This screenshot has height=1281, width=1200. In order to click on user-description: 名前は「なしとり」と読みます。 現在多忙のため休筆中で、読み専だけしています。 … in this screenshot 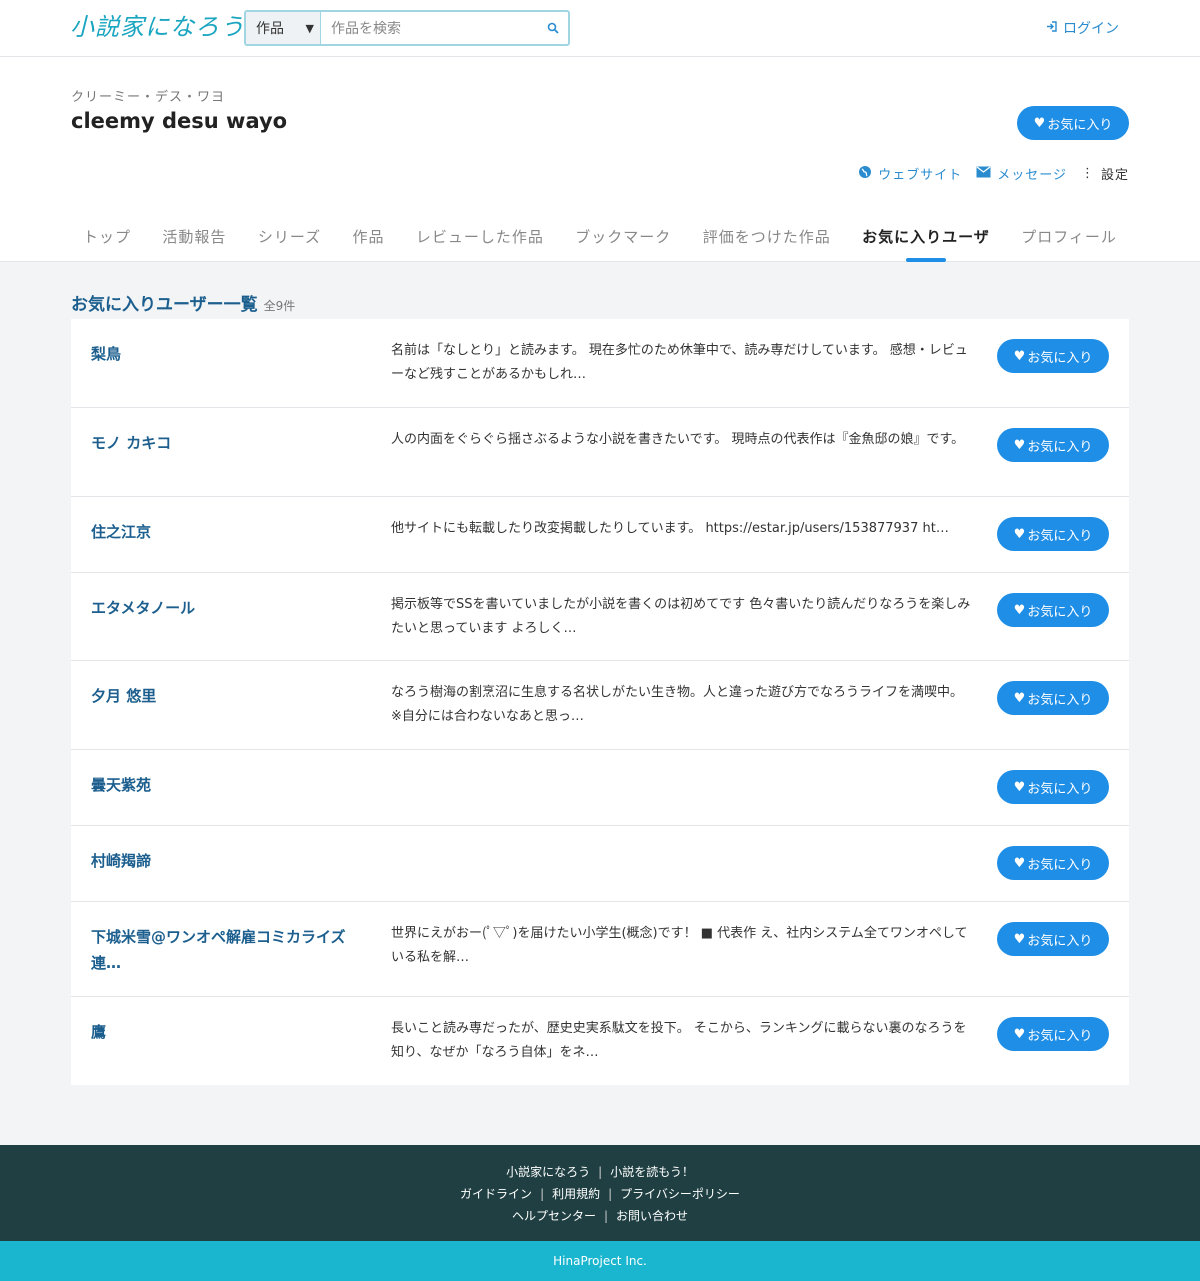, I will do `click(679, 362)`.